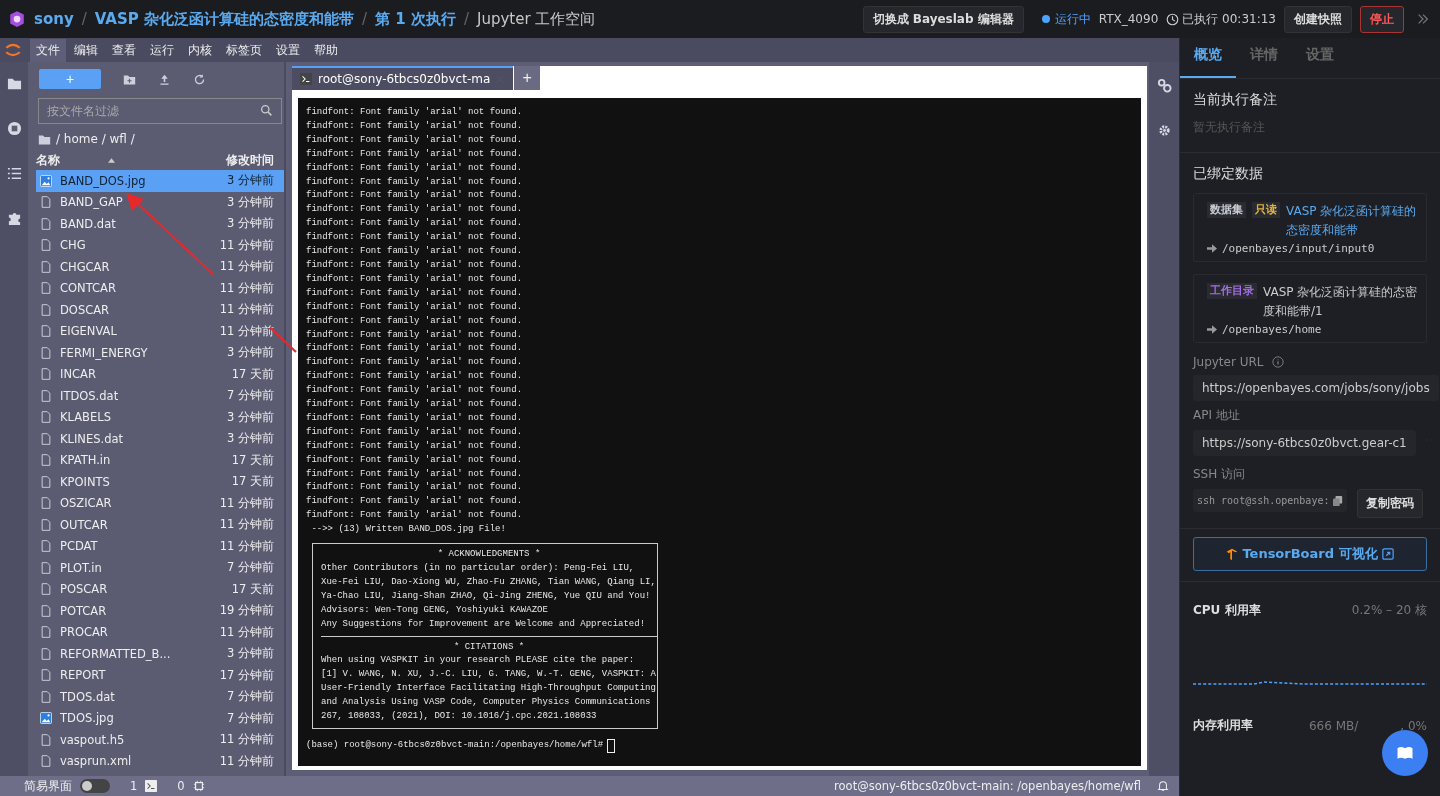 The width and height of the screenshot is (1440, 796). What do you see at coordinates (415, 19) in the screenshot?
I see `breadcrumb-link: 第 1 次执行` at bounding box center [415, 19].